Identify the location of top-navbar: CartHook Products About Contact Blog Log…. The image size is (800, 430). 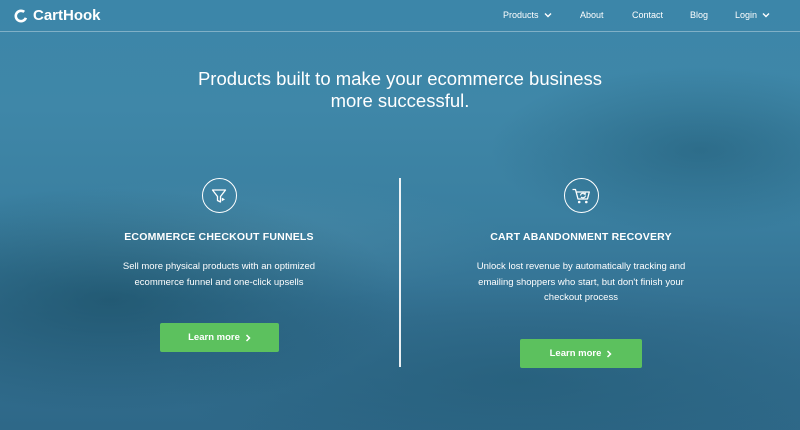
(400, 16).